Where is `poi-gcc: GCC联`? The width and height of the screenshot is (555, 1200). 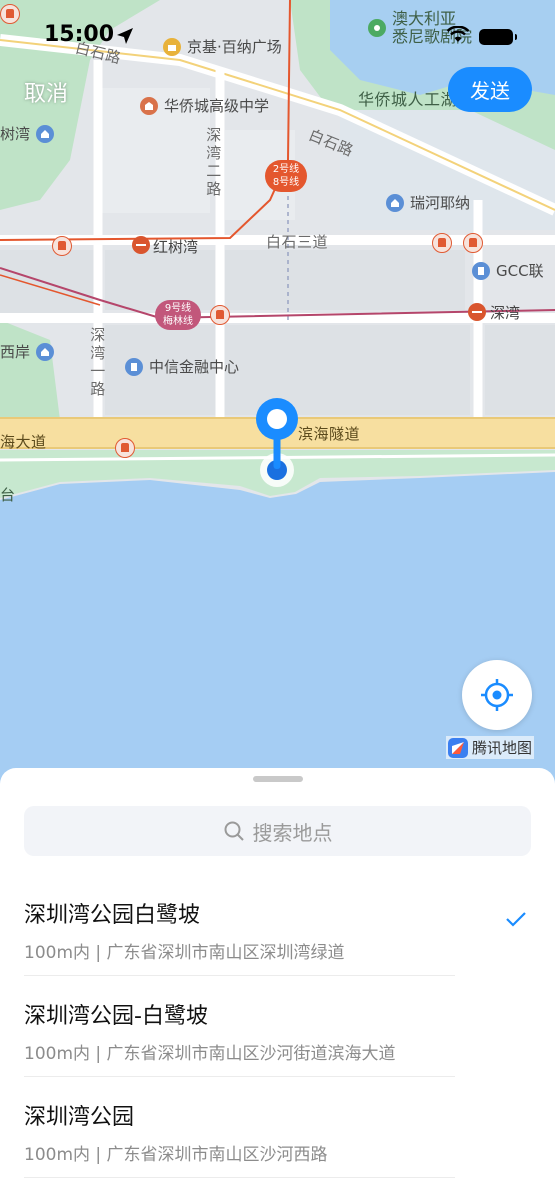 poi-gcc: GCC联 is located at coordinates (508, 270).